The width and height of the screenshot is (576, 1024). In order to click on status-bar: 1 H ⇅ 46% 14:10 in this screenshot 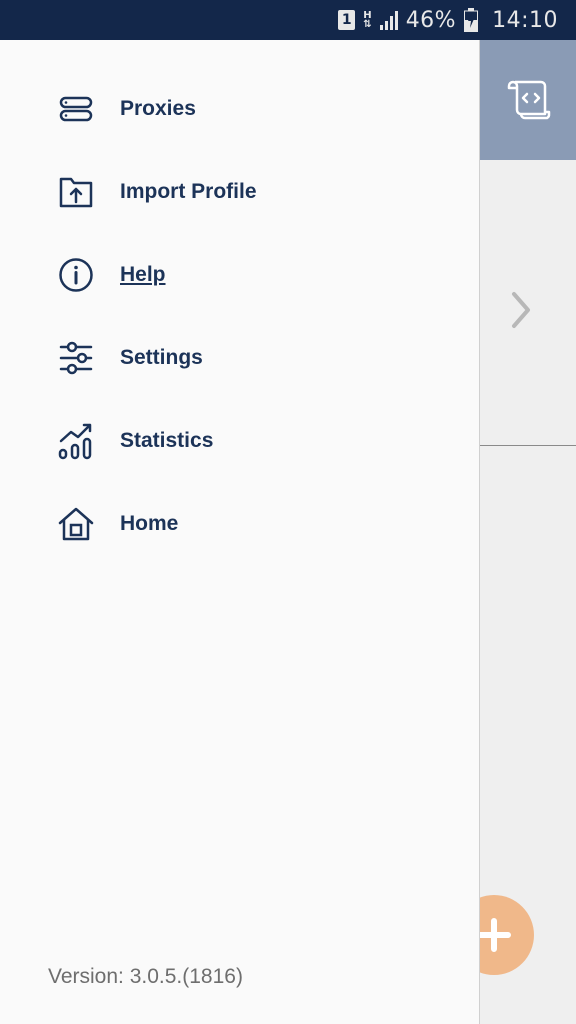, I will do `click(288, 20)`.